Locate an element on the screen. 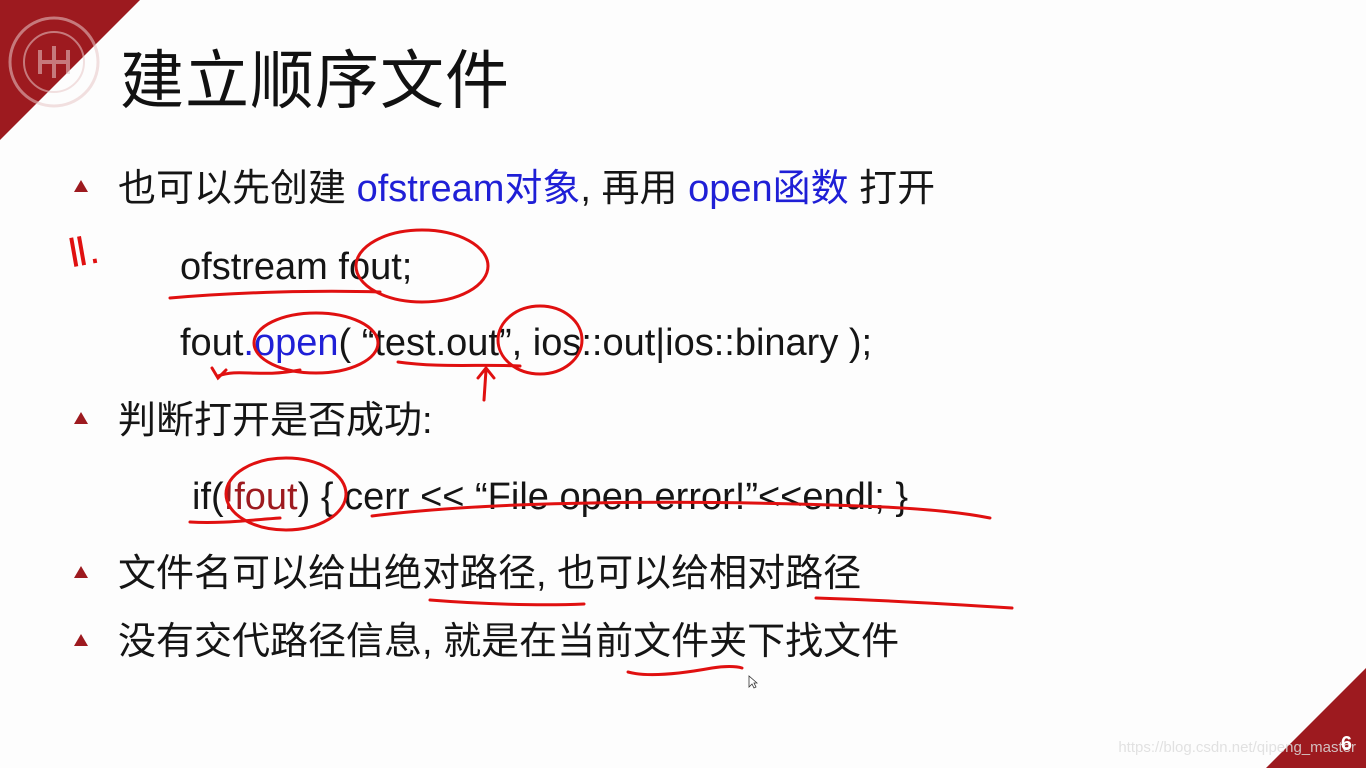 The image size is (1366, 768). bullet-4-text: 没有交代路径信息, 就是在当前文件夹下找文件 is located at coordinates (509, 642).